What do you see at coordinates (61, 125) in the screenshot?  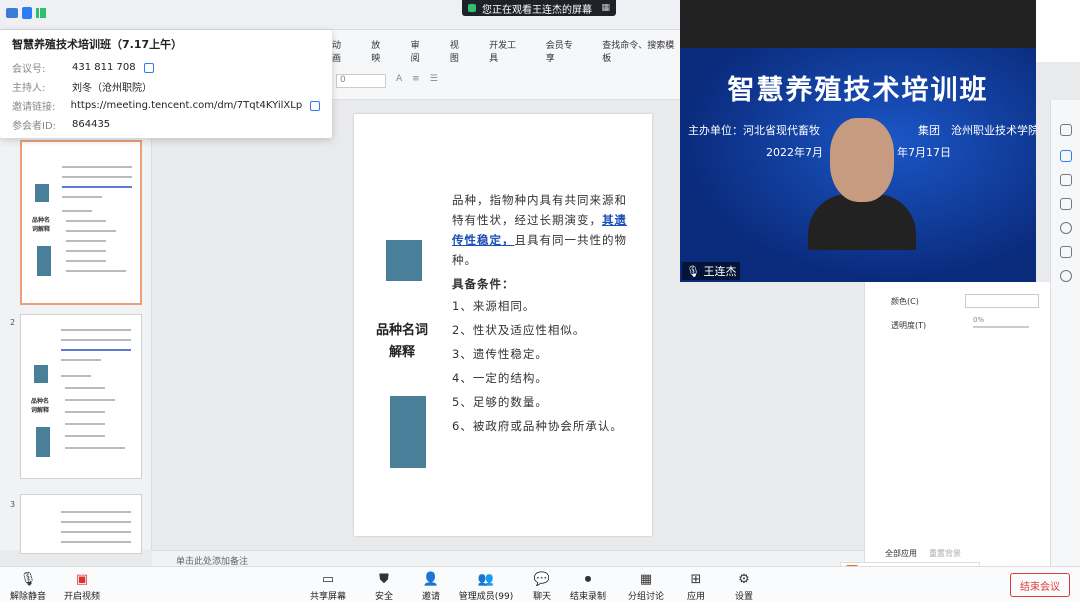 I see `participant-id-row: 参会者ID: 864435` at bounding box center [61, 125].